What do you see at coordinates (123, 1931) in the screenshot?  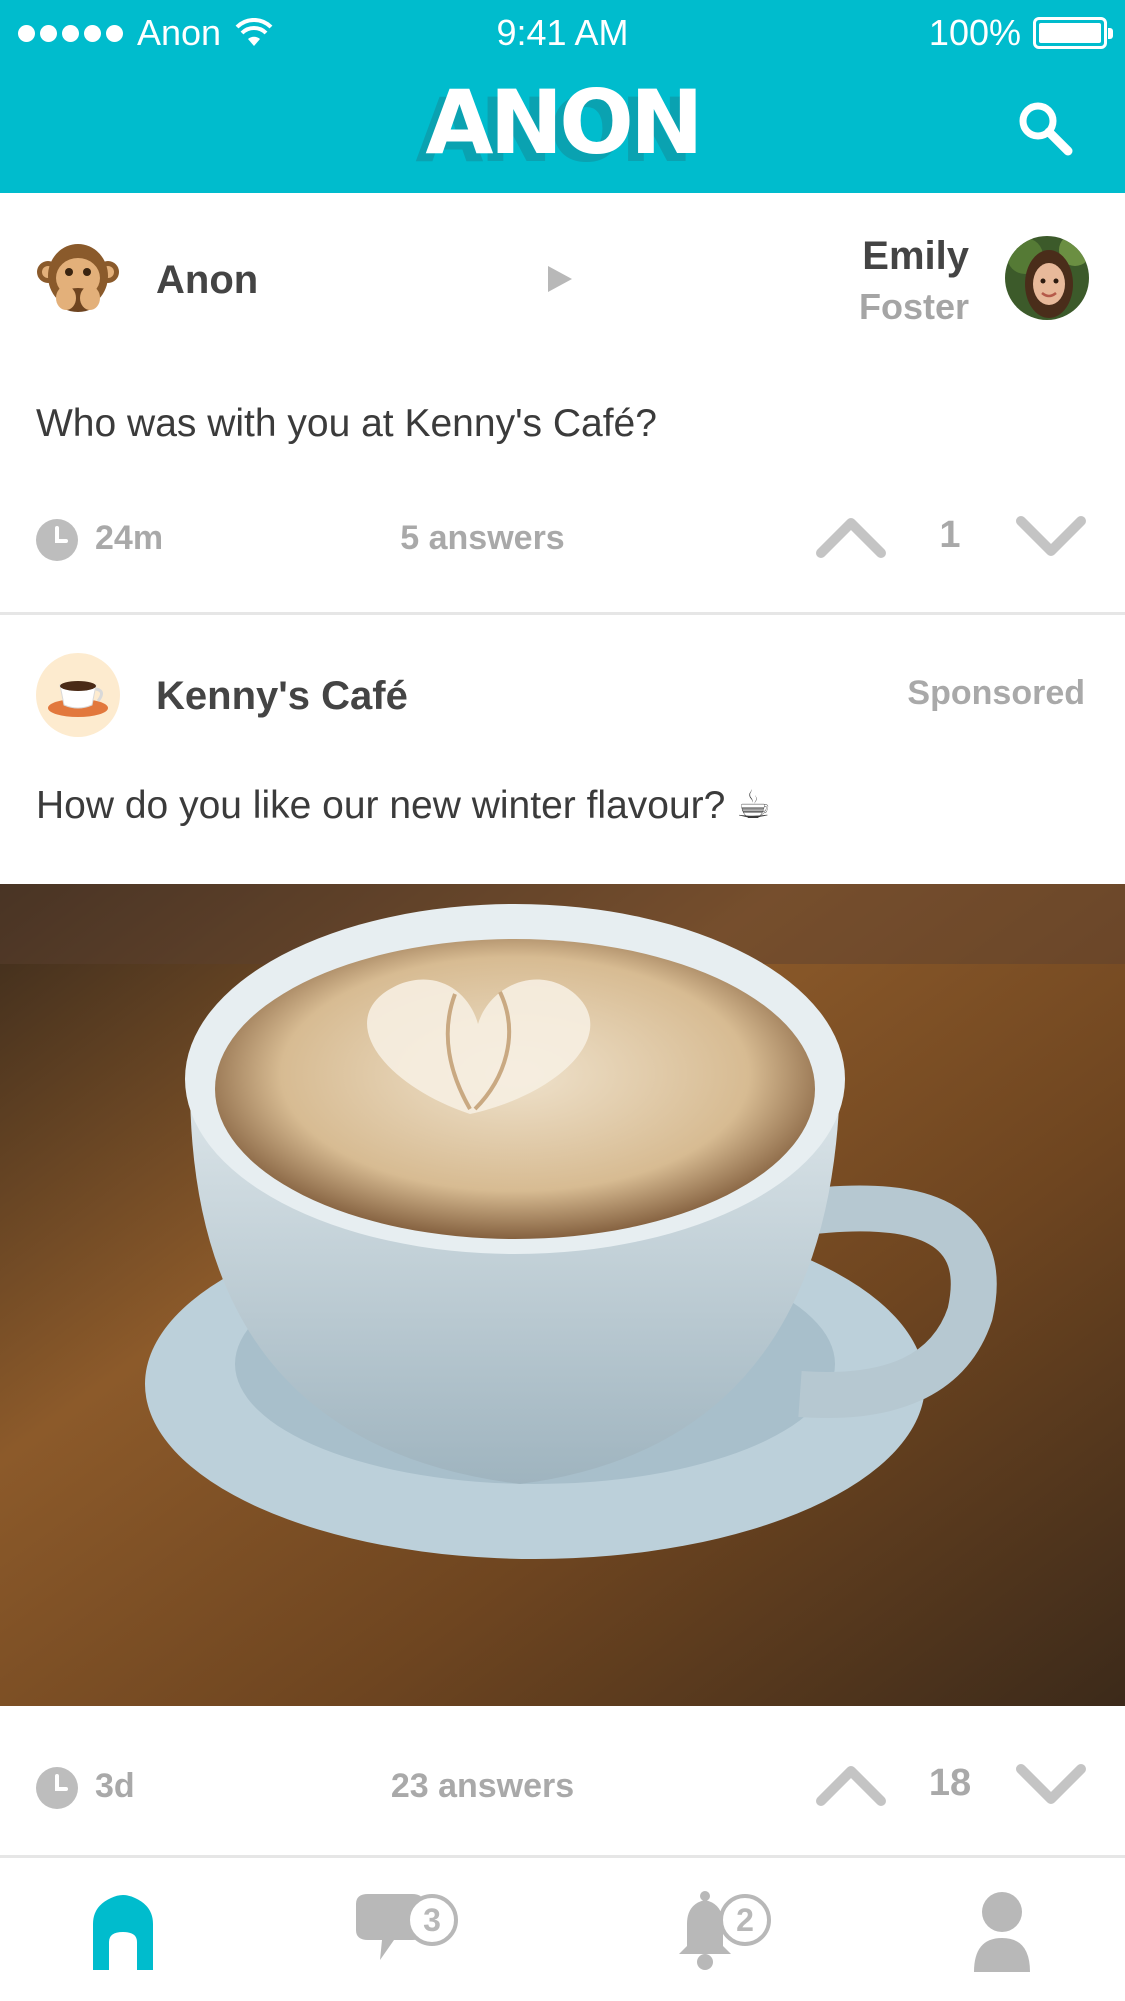 I see `home-tab-icon` at bounding box center [123, 1931].